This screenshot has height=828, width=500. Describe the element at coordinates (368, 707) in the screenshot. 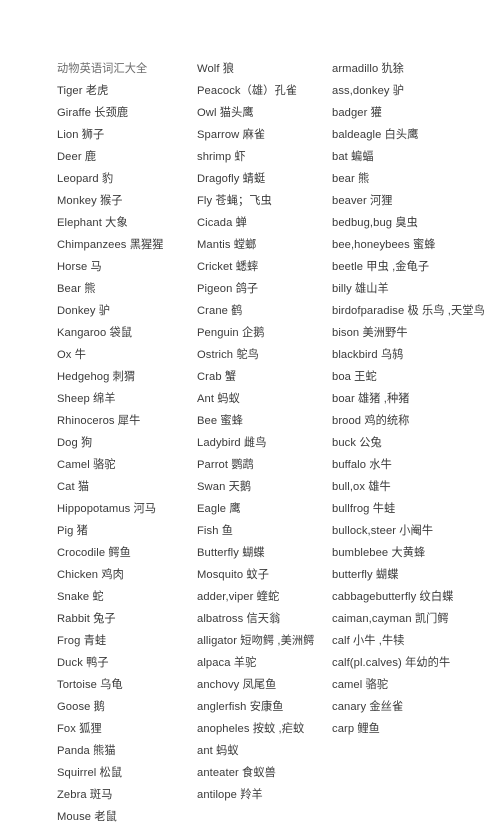

I see `list-item: canary 金丝雀` at that location.